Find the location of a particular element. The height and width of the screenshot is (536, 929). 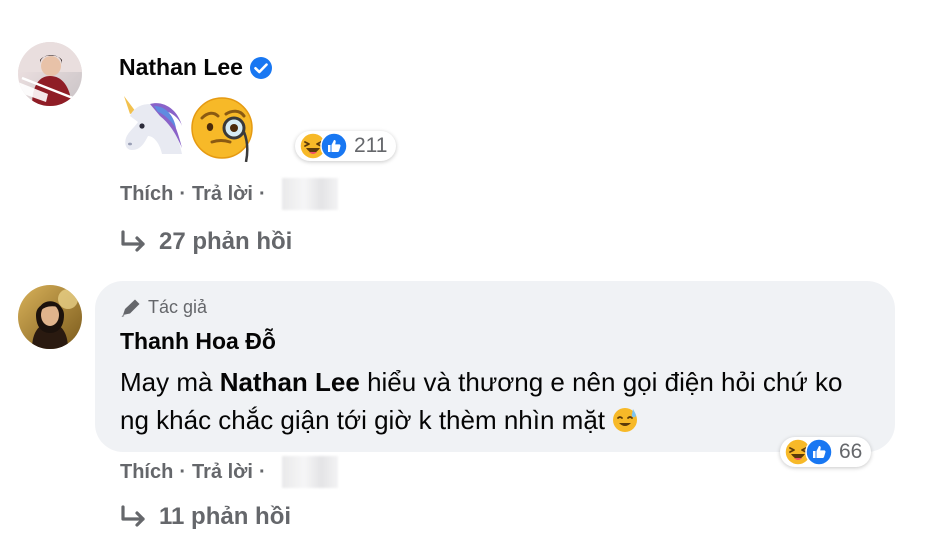

comment-stickers is located at coordinates (190, 127).